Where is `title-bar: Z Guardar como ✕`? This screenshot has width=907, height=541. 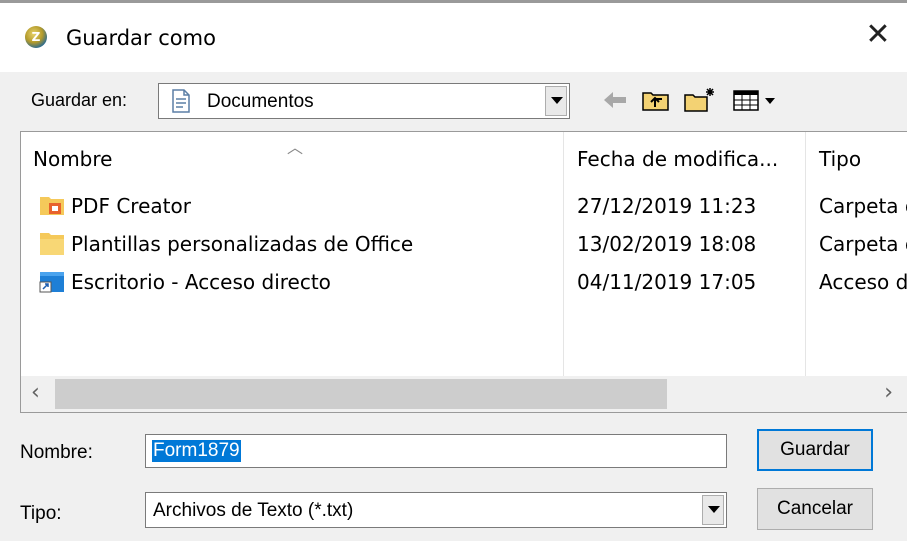
title-bar: Z Guardar como ✕ is located at coordinates (453, 36).